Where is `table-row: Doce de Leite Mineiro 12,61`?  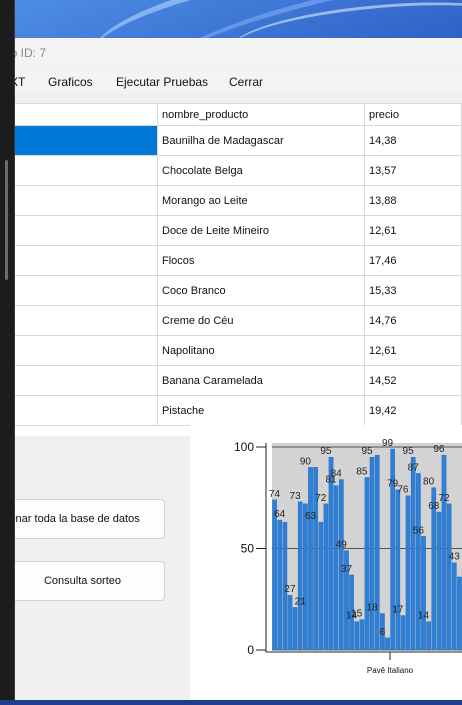
table-row: Doce de Leite Mineiro 12,61 is located at coordinates (231, 231).